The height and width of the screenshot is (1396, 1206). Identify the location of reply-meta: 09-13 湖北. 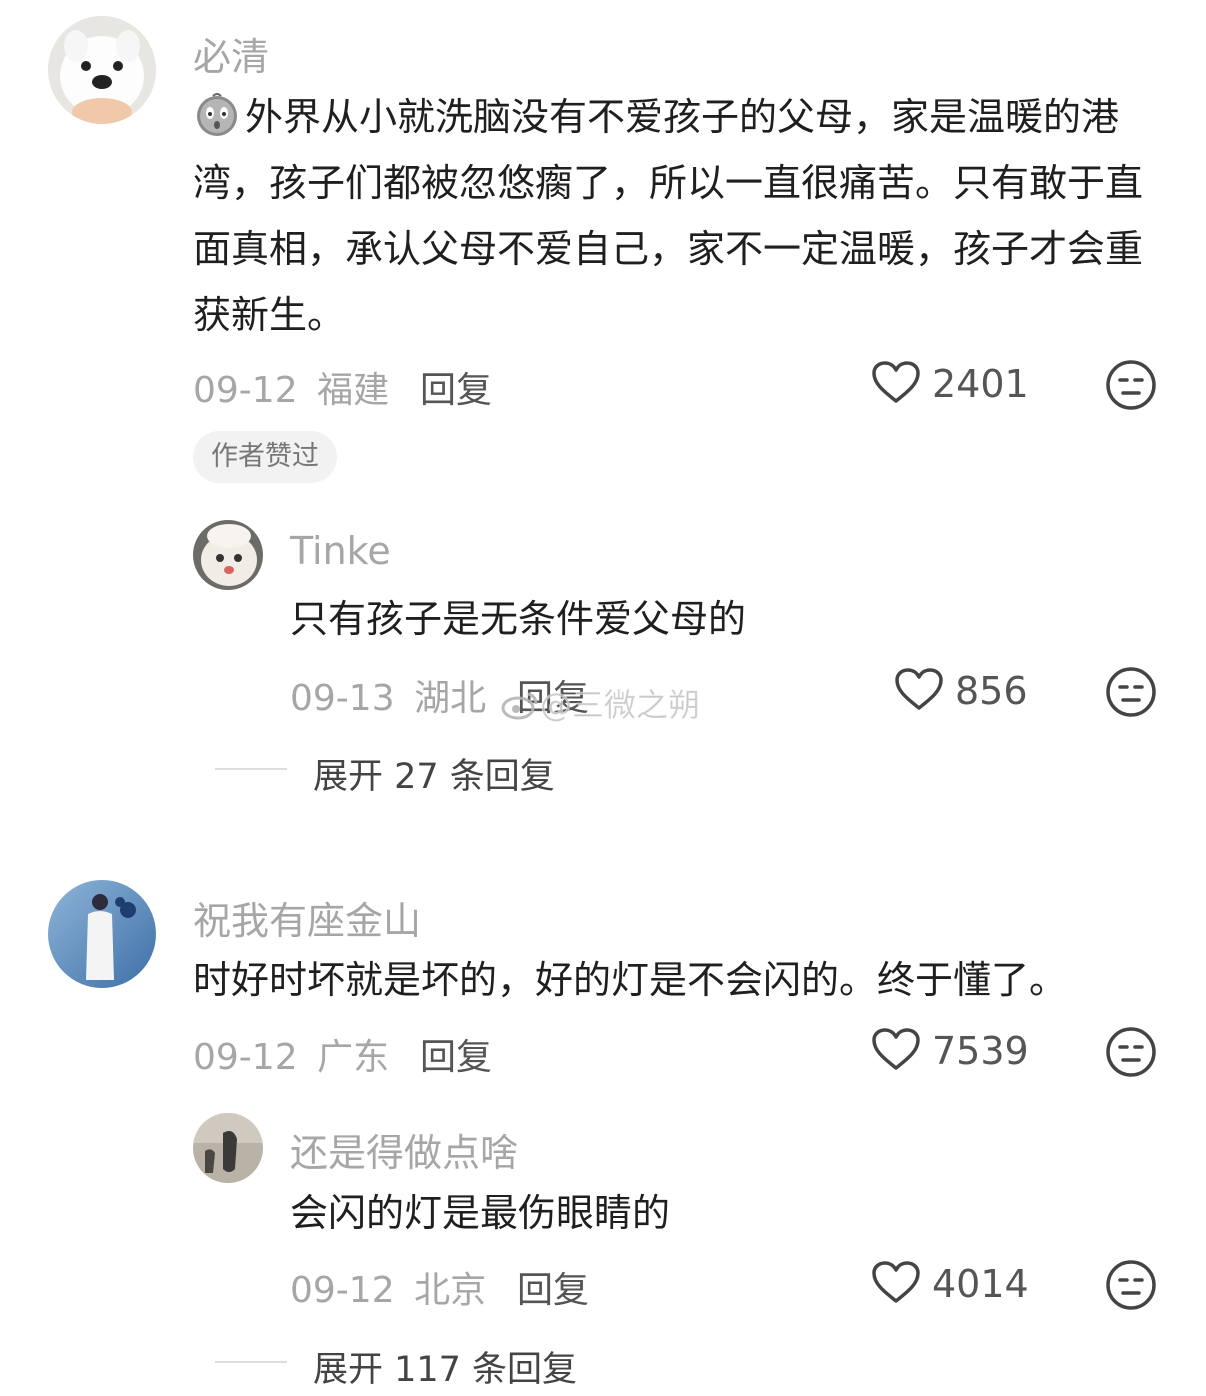
(388, 695).